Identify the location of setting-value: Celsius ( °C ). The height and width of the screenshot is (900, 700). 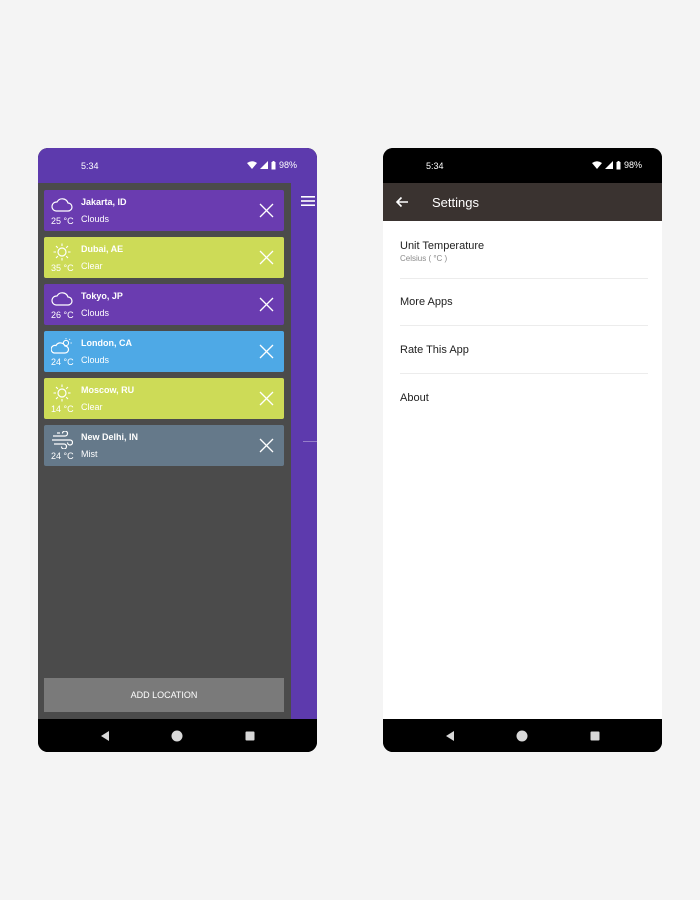
(424, 258).